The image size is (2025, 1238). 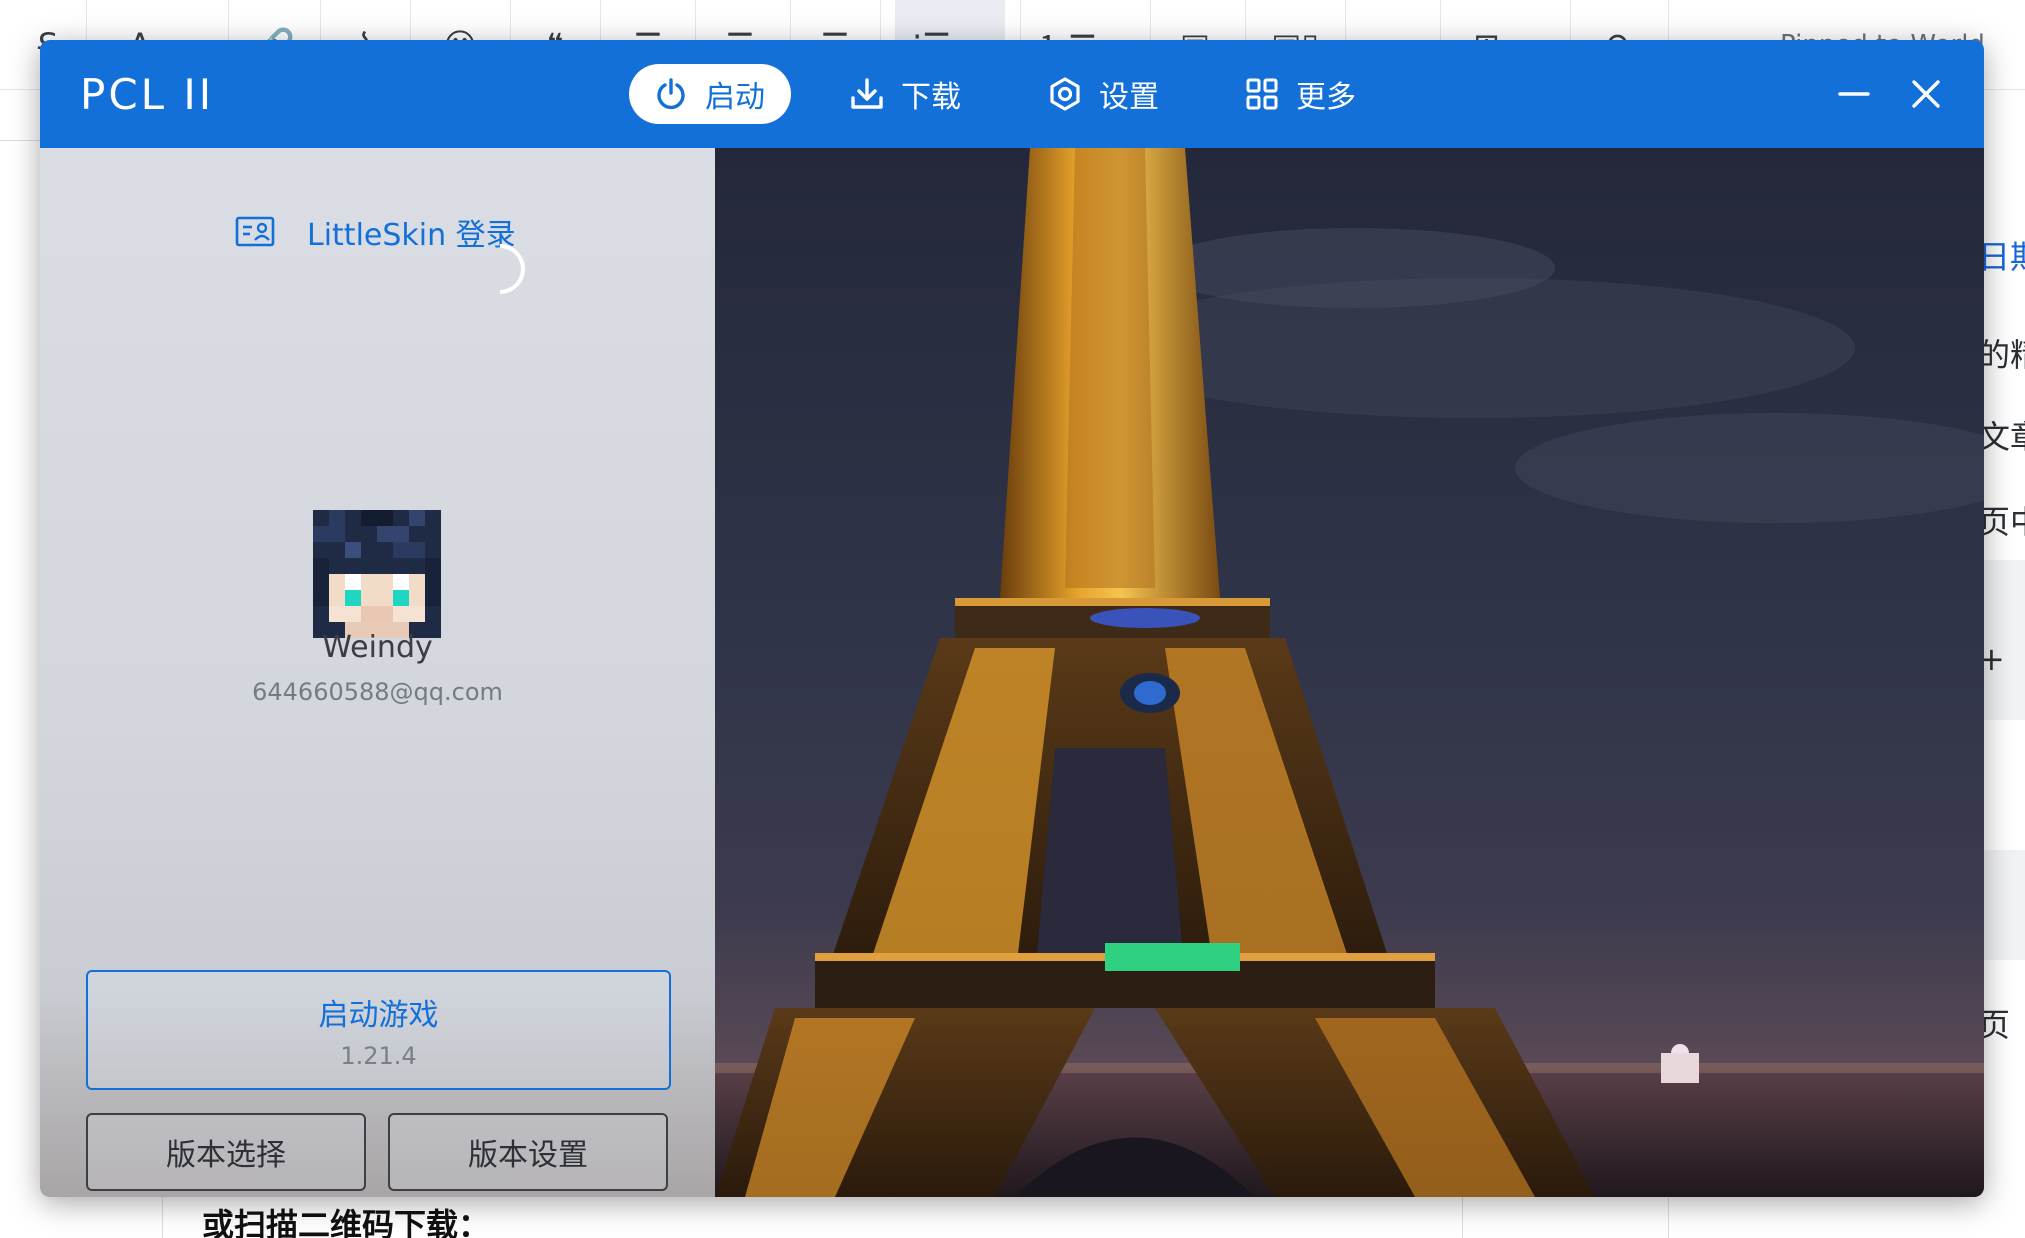 I want to click on close-icon, so click(x=1926, y=94).